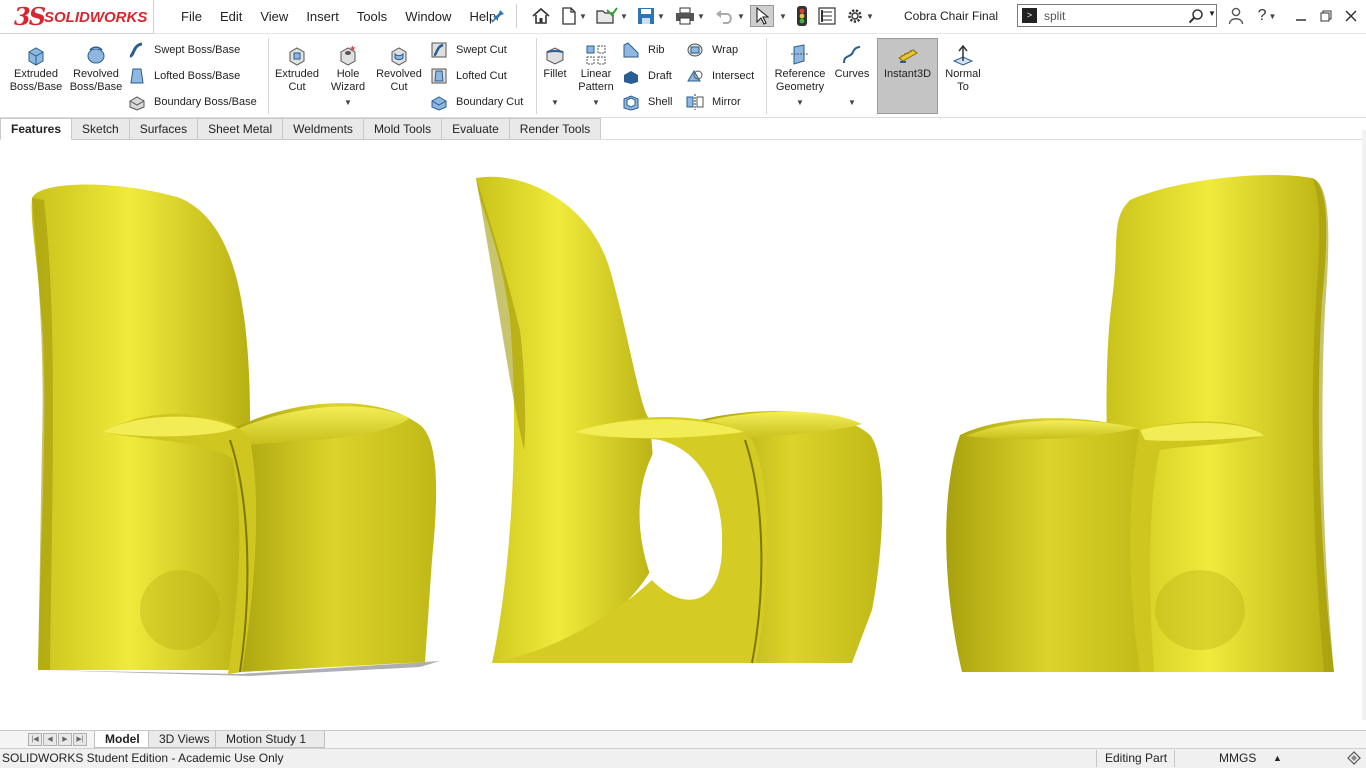  What do you see at coordinates (30, 16) in the screenshot?
I see `ds-logo-mark: 3S` at bounding box center [30, 16].